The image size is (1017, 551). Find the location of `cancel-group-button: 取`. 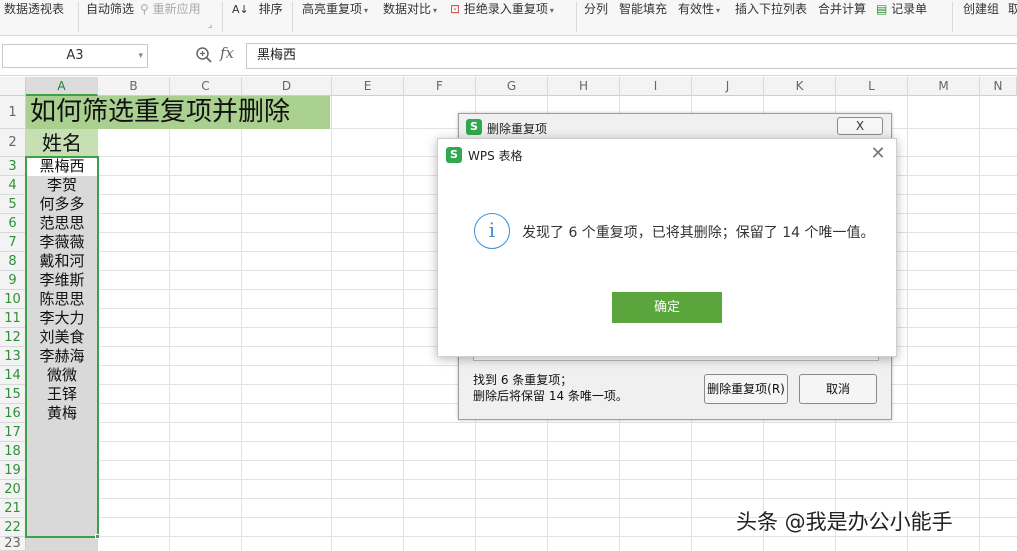

cancel-group-button: 取 is located at coordinates (1012, 9).